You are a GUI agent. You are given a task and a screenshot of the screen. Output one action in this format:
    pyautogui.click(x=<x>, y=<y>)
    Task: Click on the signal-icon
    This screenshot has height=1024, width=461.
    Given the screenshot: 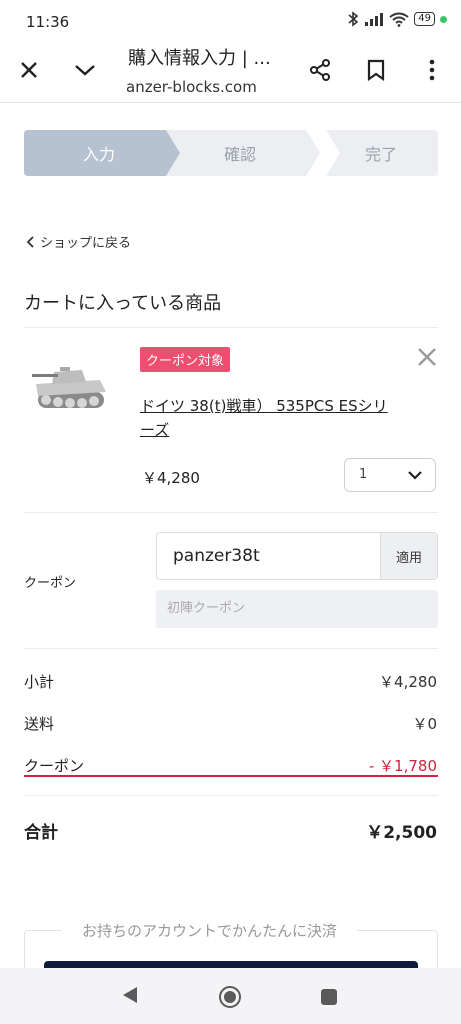 What is the action you would take?
    pyautogui.click(x=374, y=19)
    